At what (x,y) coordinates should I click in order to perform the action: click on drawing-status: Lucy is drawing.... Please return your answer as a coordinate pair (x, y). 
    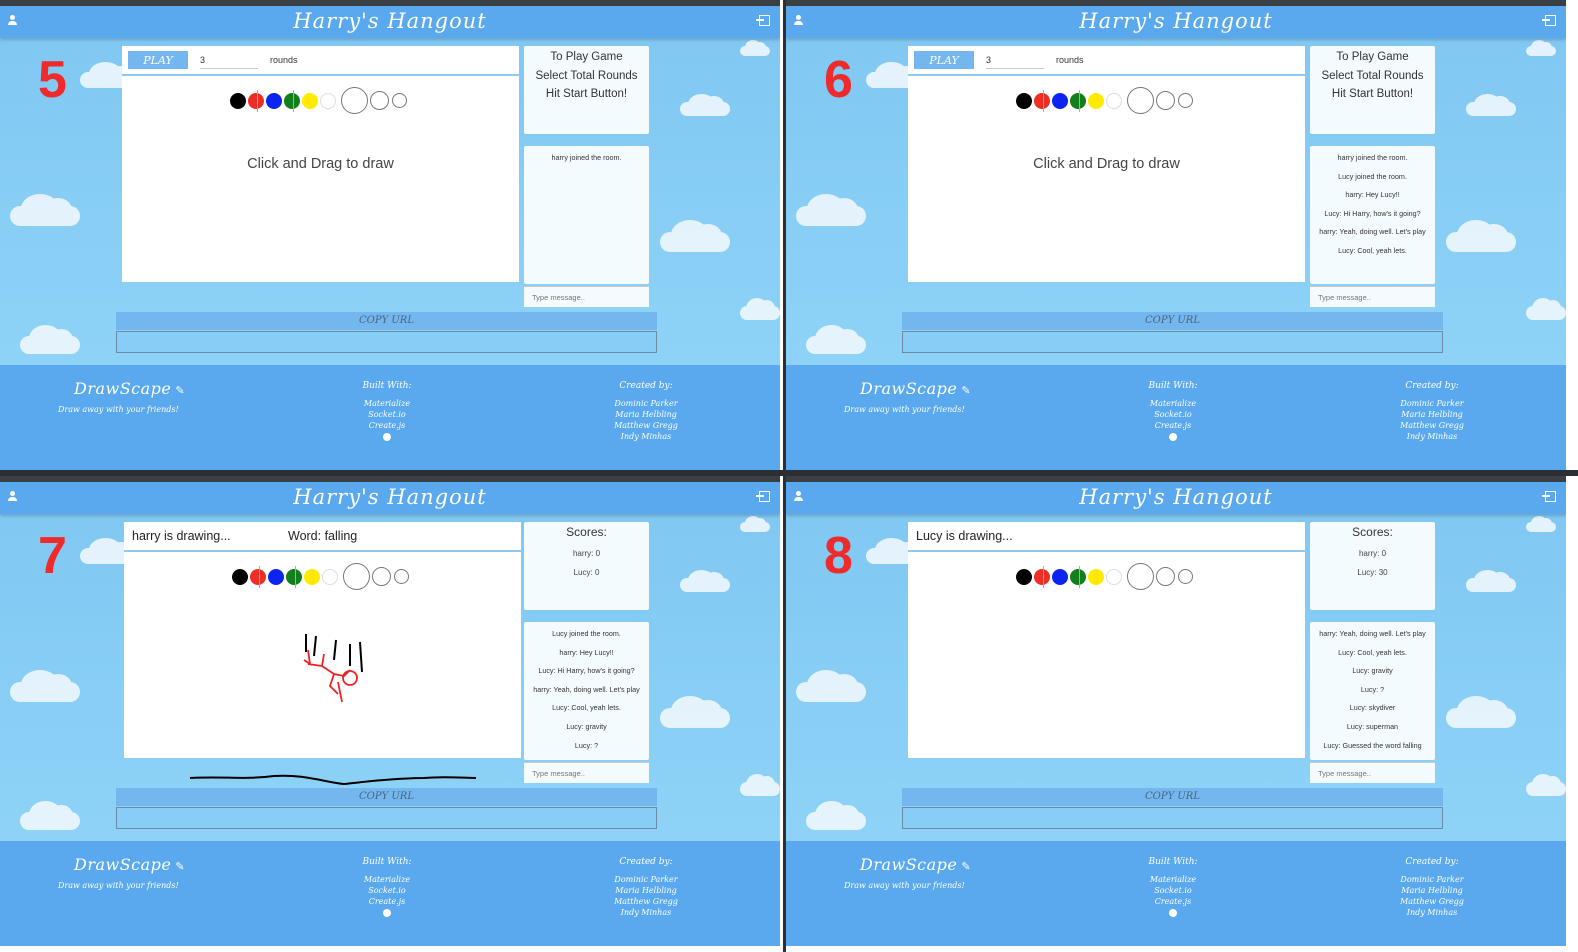
    Looking at the image, I should click on (964, 536).